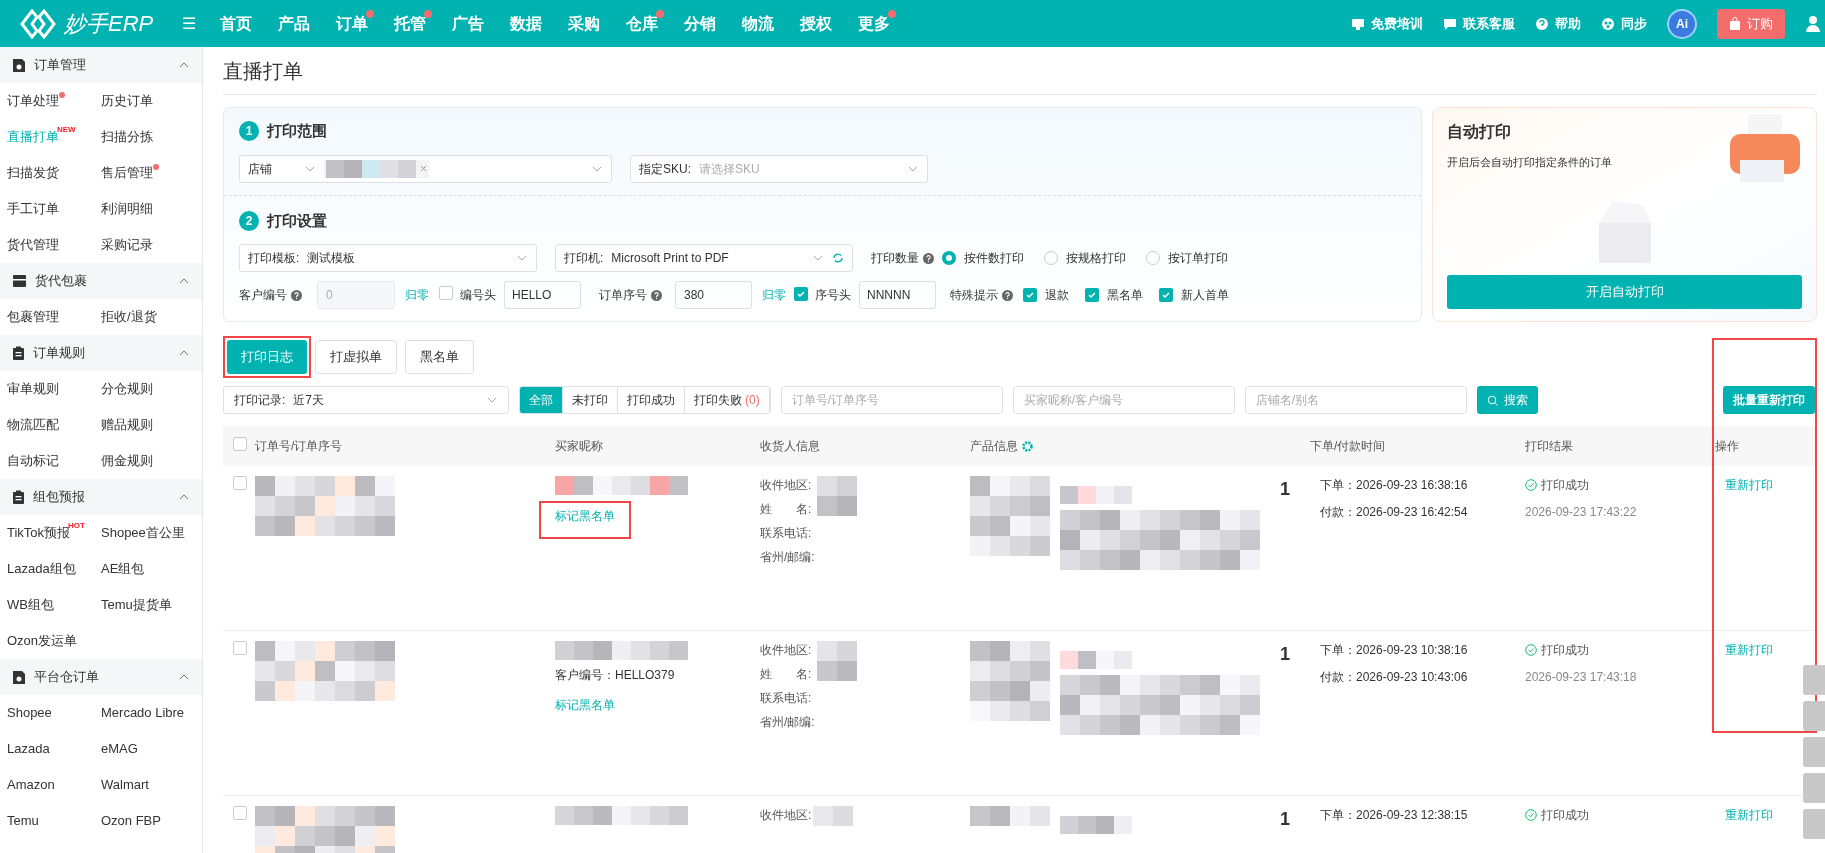  I want to click on sidebar-item: 采购记录, so click(127, 245).